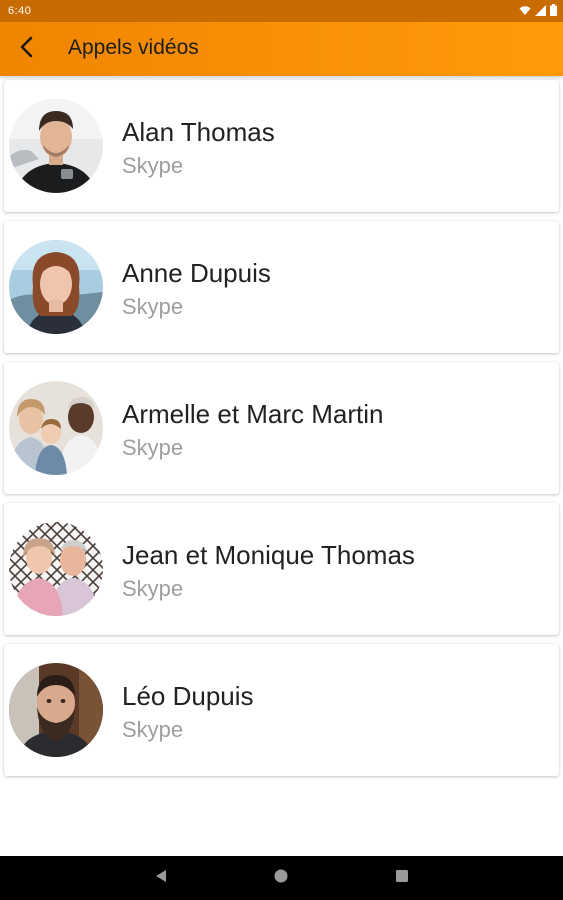 The height and width of the screenshot is (900, 563). I want to click on back-button, so click(27, 49).